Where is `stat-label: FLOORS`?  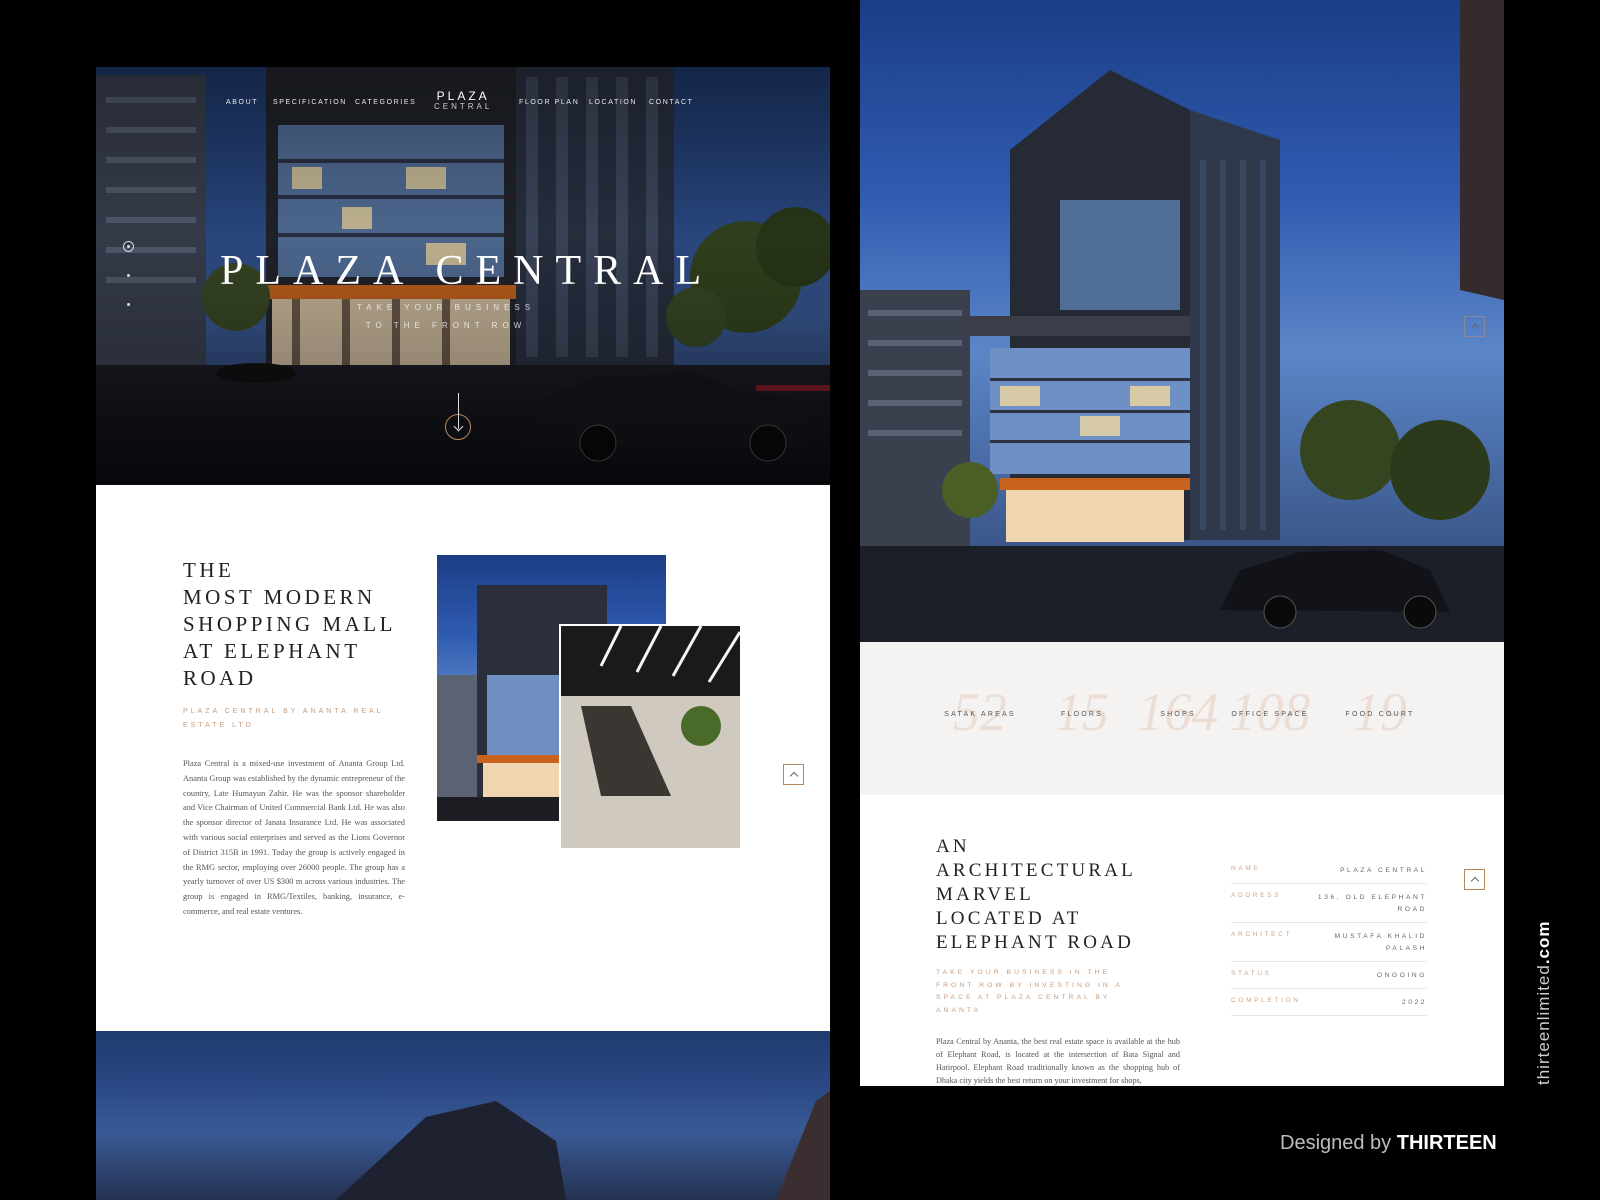
stat-label: FLOORS is located at coordinates (1082, 714).